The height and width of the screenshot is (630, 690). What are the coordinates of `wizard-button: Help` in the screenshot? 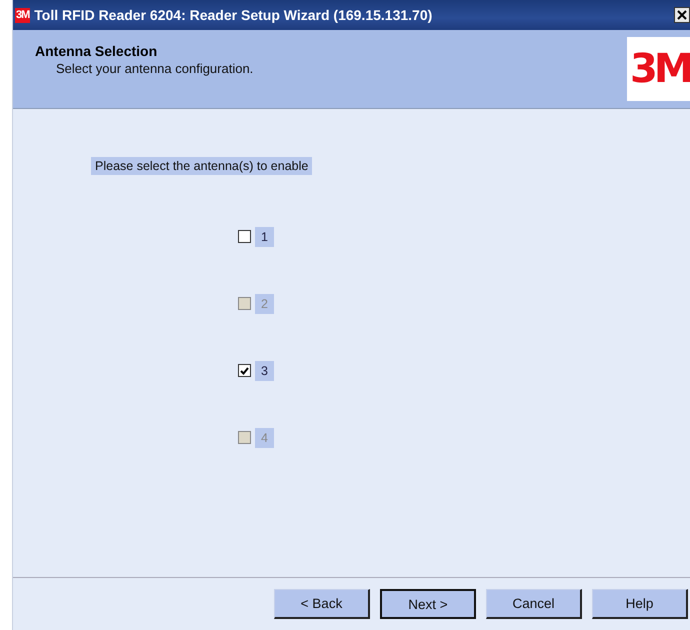 It's located at (640, 604).